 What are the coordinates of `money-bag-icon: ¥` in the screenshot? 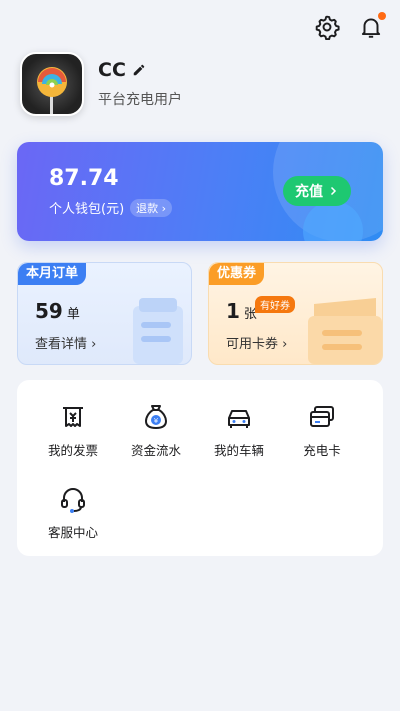 It's located at (156, 417).